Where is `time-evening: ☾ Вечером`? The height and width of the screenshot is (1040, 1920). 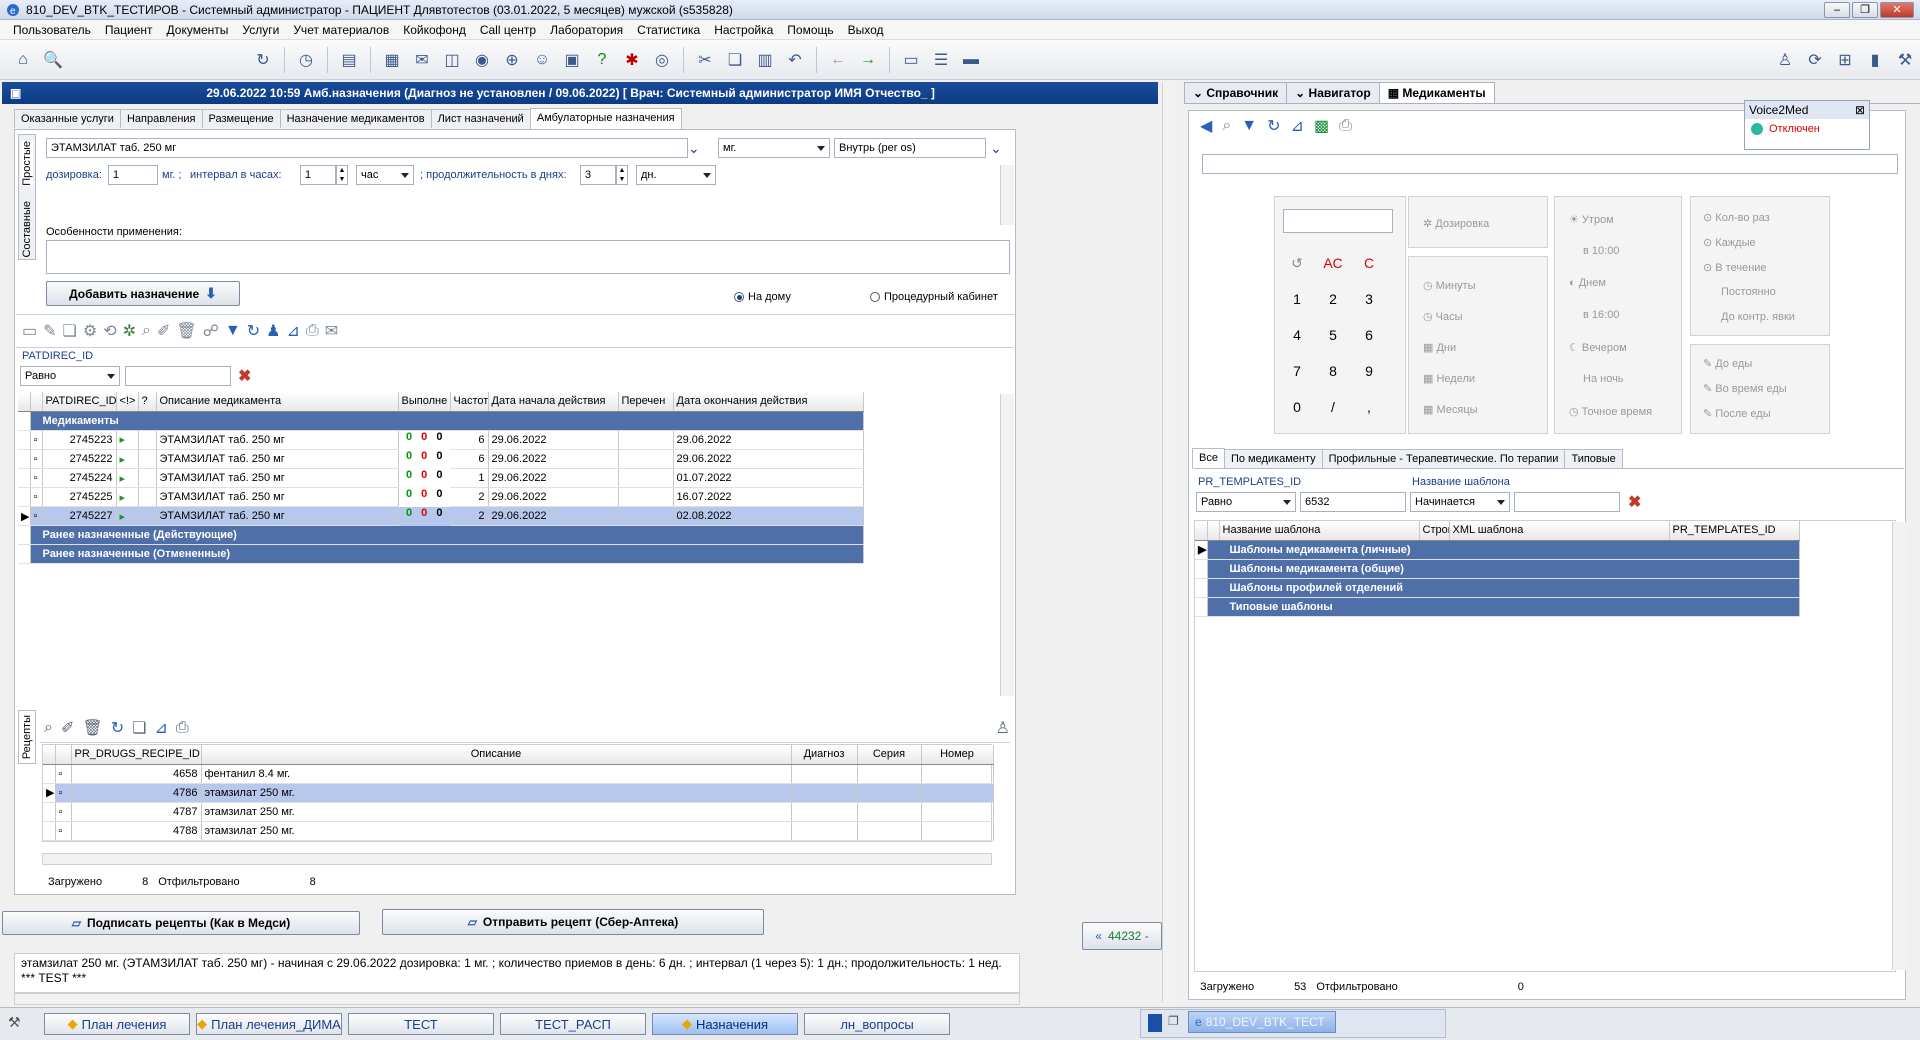
time-evening: ☾ Вечером is located at coordinates (1598, 347).